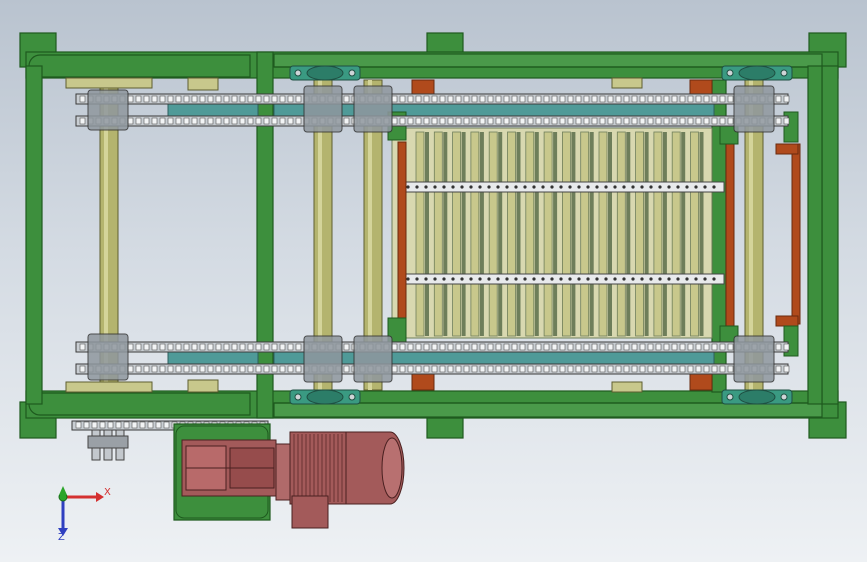  Describe the element at coordinates (108, 445) in the screenshot. I see `tensioner` at that location.